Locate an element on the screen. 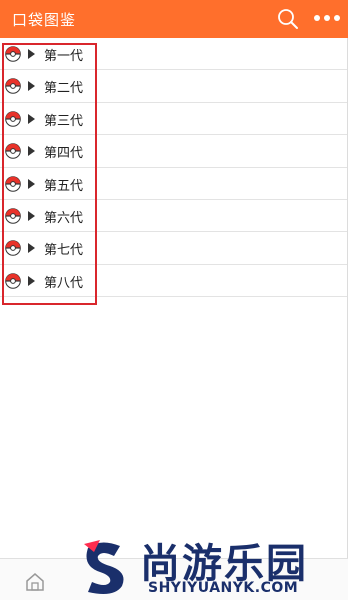 Image resolution: width=348 pixels, height=600 pixels. page-title: 口袋图鉴 is located at coordinates (44, 20).